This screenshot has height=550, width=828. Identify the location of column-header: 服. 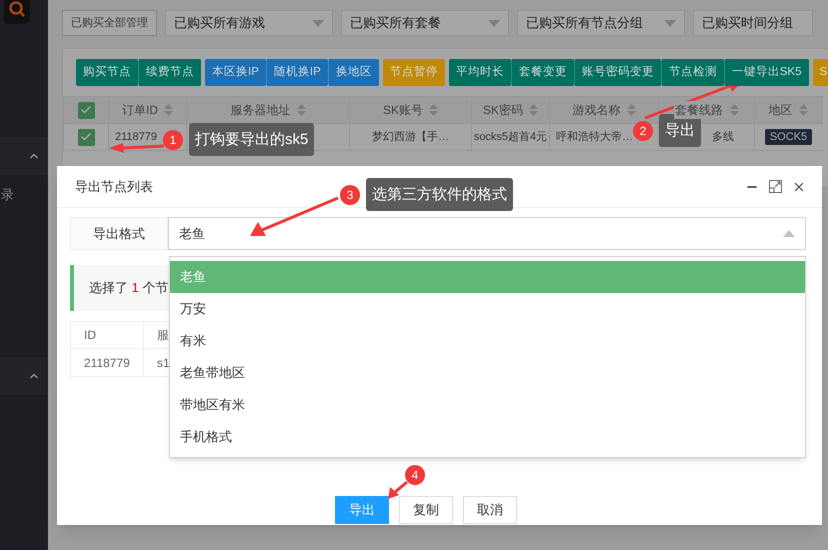
(163, 335).